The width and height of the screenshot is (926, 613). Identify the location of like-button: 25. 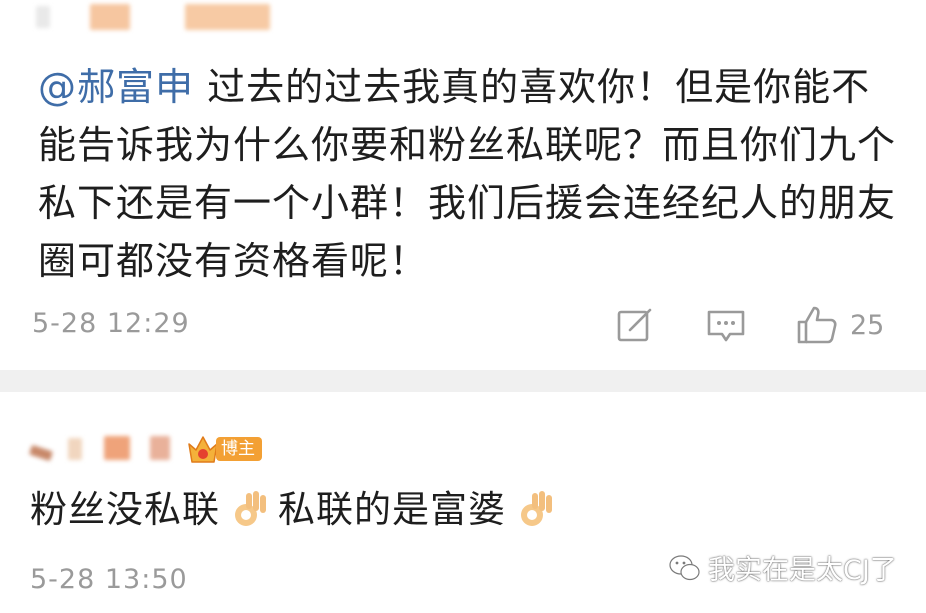
(840, 325).